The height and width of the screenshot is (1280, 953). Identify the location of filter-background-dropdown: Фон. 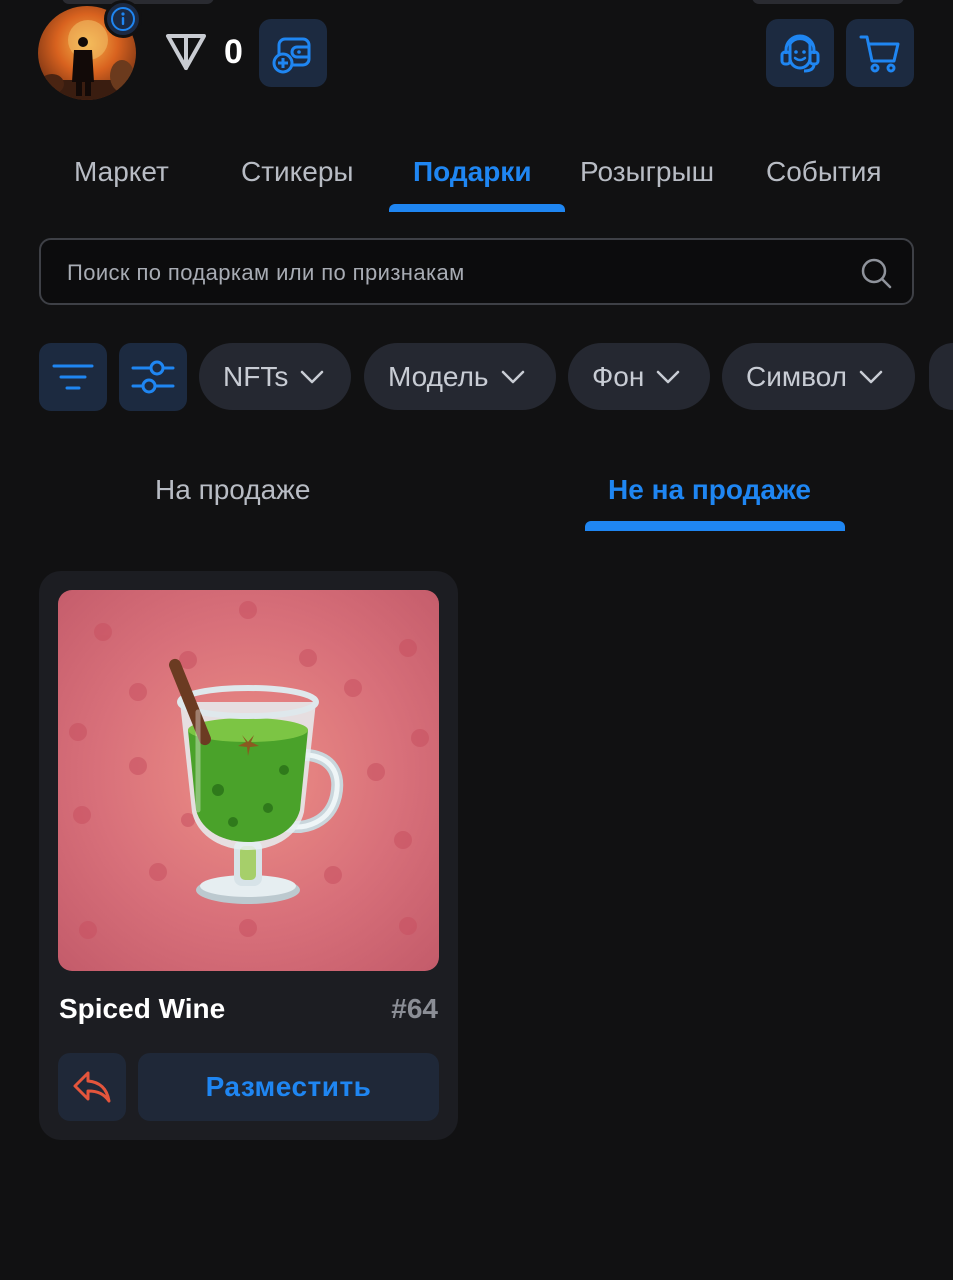
(639, 376).